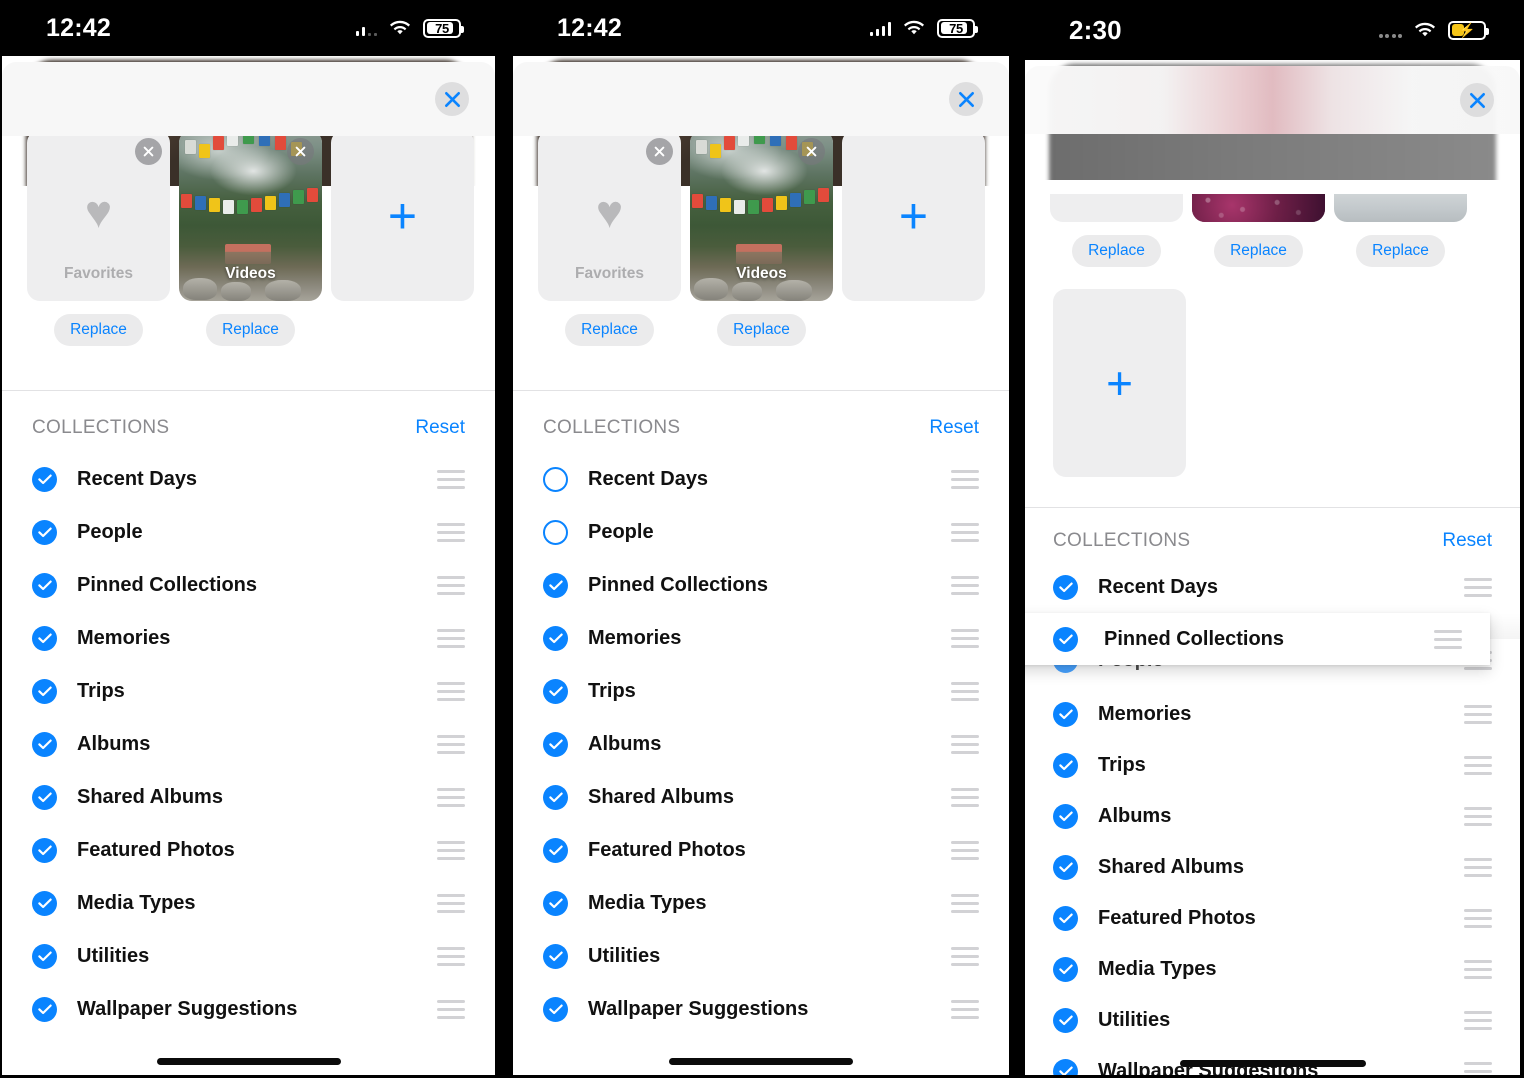 This screenshot has height=1078, width=1524. What do you see at coordinates (1257, 639) in the screenshot?
I see `dragged-list-item: Pinned Collections` at bounding box center [1257, 639].